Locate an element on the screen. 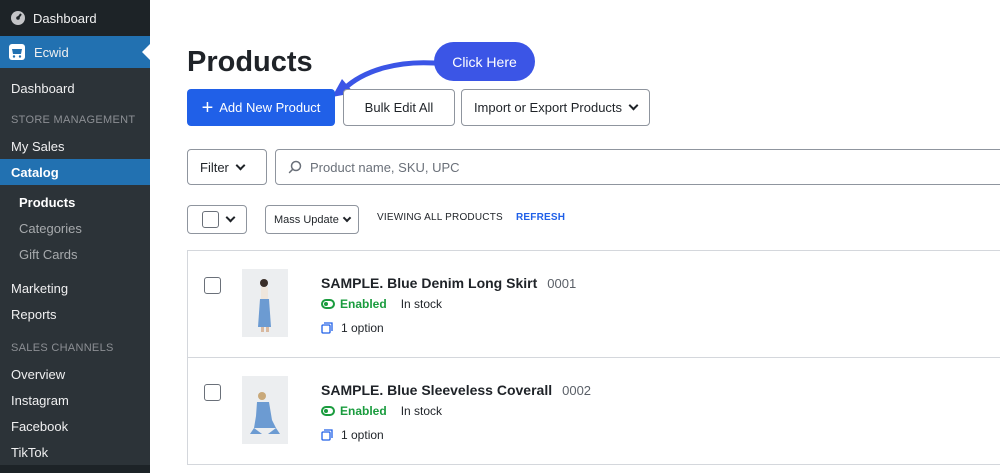  sidebar-item-label: Ecwid is located at coordinates (51, 52).